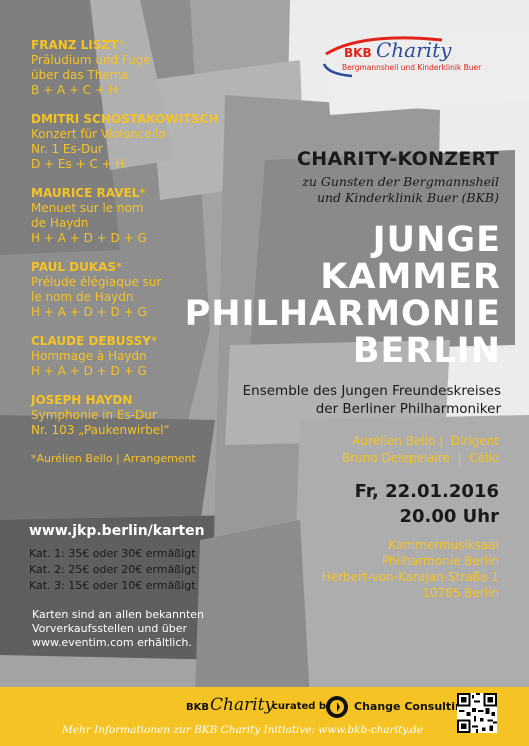 This screenshot has height=746, width=529. What do you see at coordinates (77, 267) in the screenshot?
I see `composer-name: PAUL DUKAS*` at bounding box center [77, 267].